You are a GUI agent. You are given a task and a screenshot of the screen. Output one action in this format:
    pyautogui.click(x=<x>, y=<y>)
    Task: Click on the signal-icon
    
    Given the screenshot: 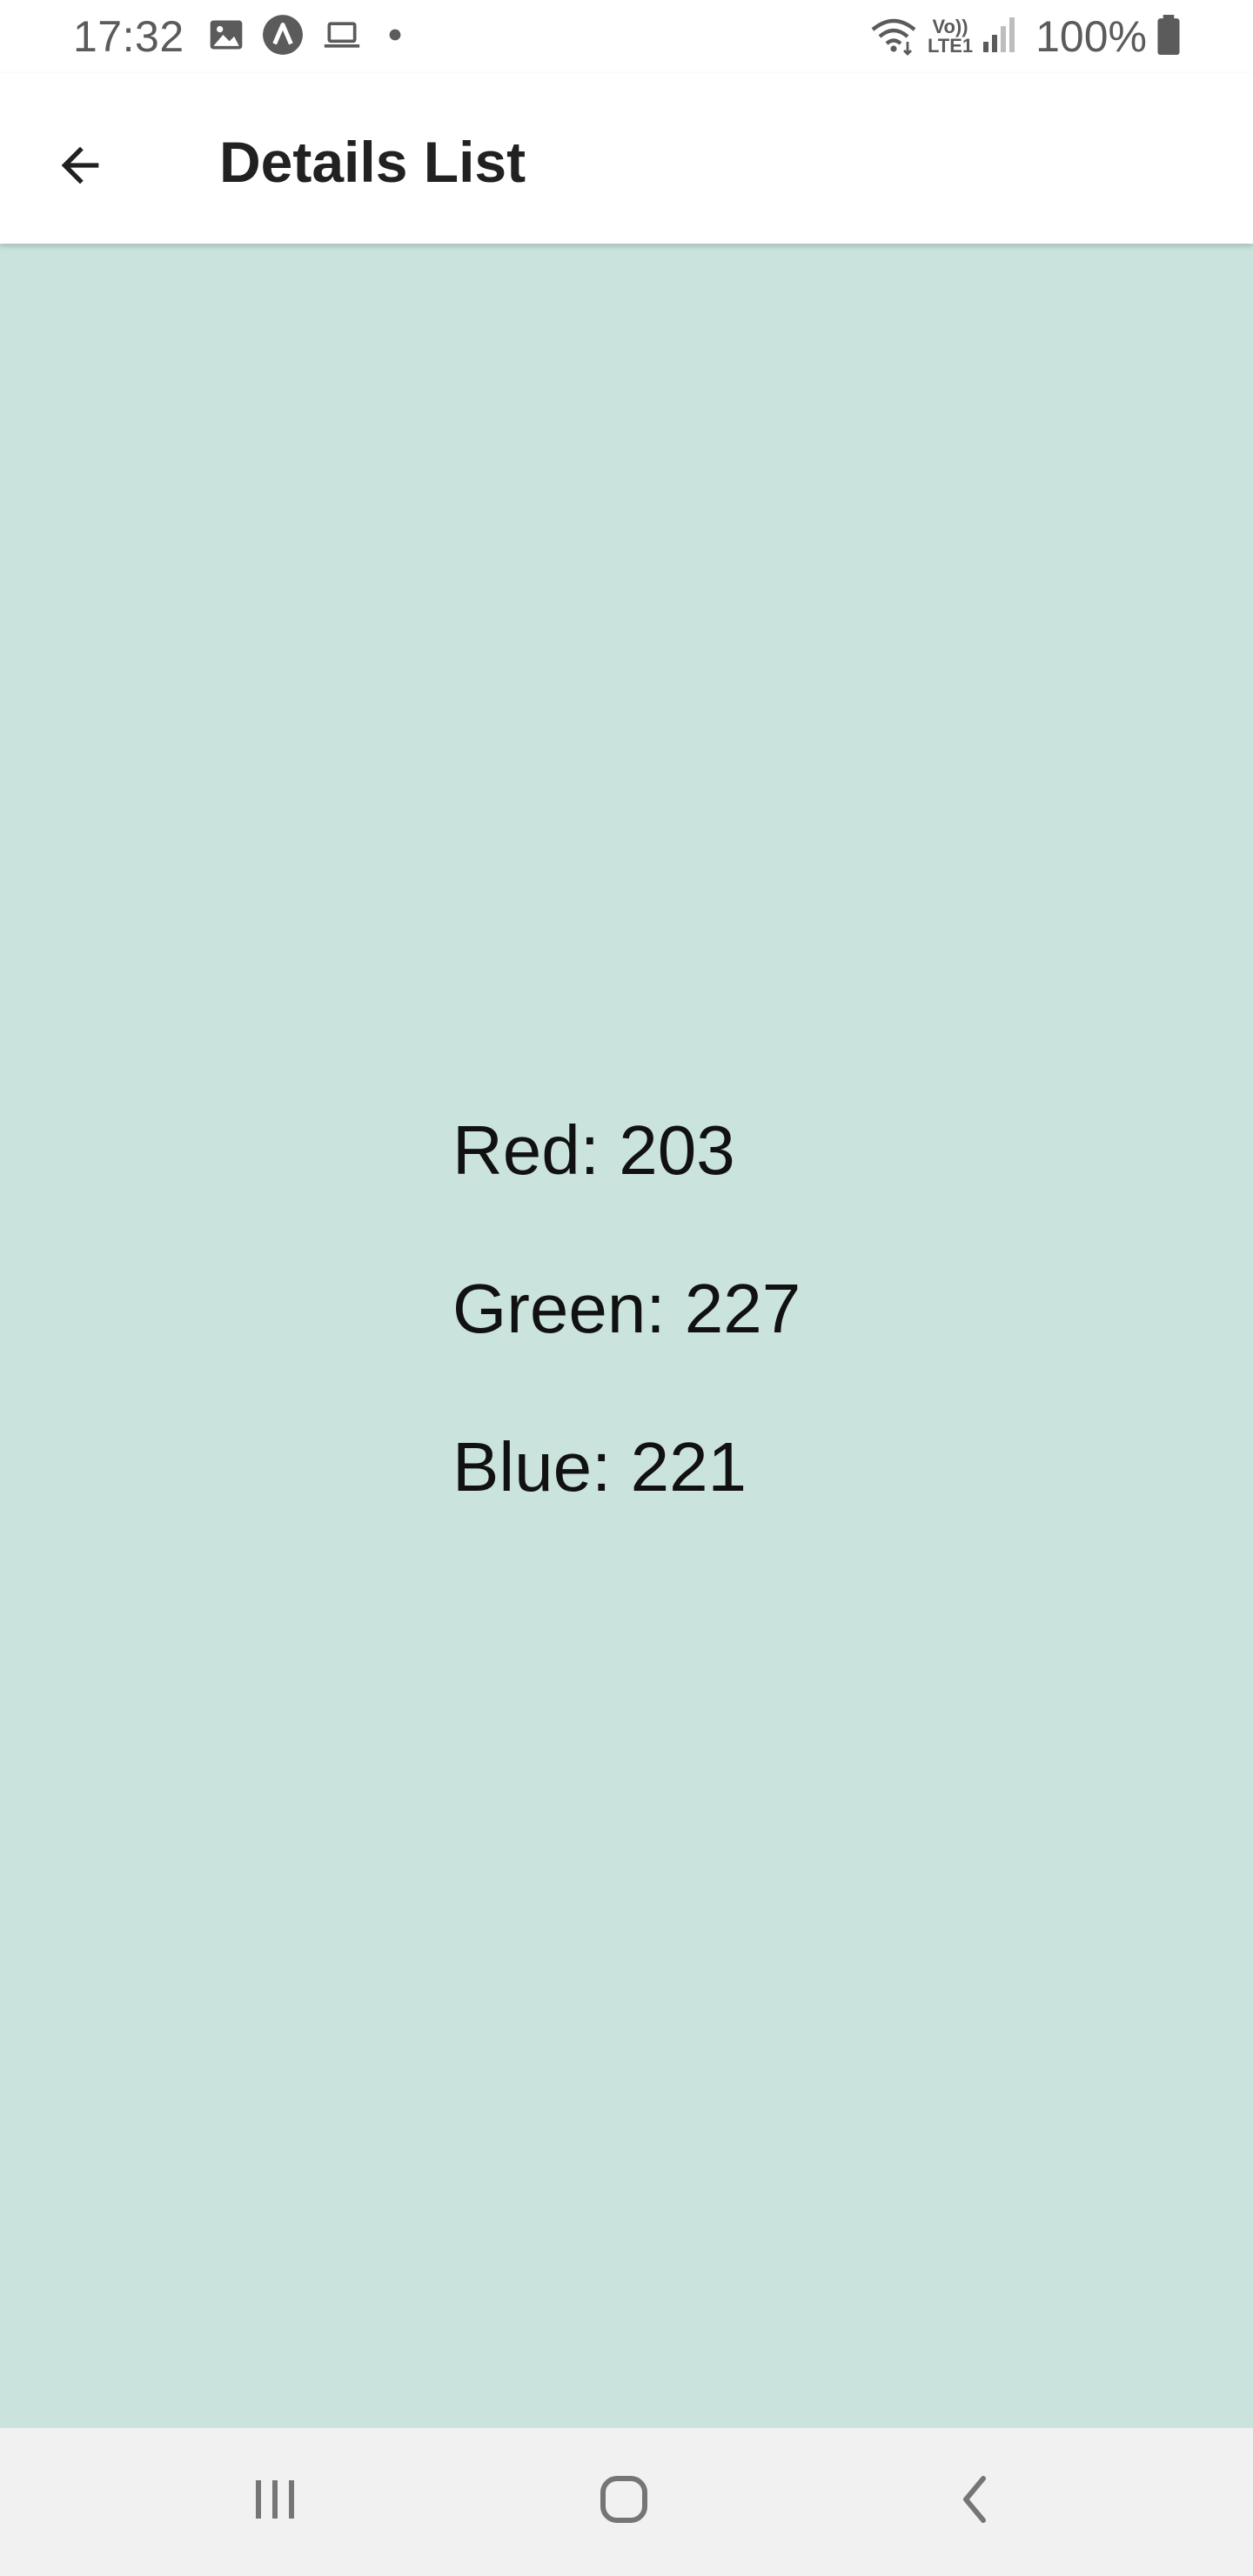 What is the action you would take?
    pyautogui.click(x=999, y=37)
    